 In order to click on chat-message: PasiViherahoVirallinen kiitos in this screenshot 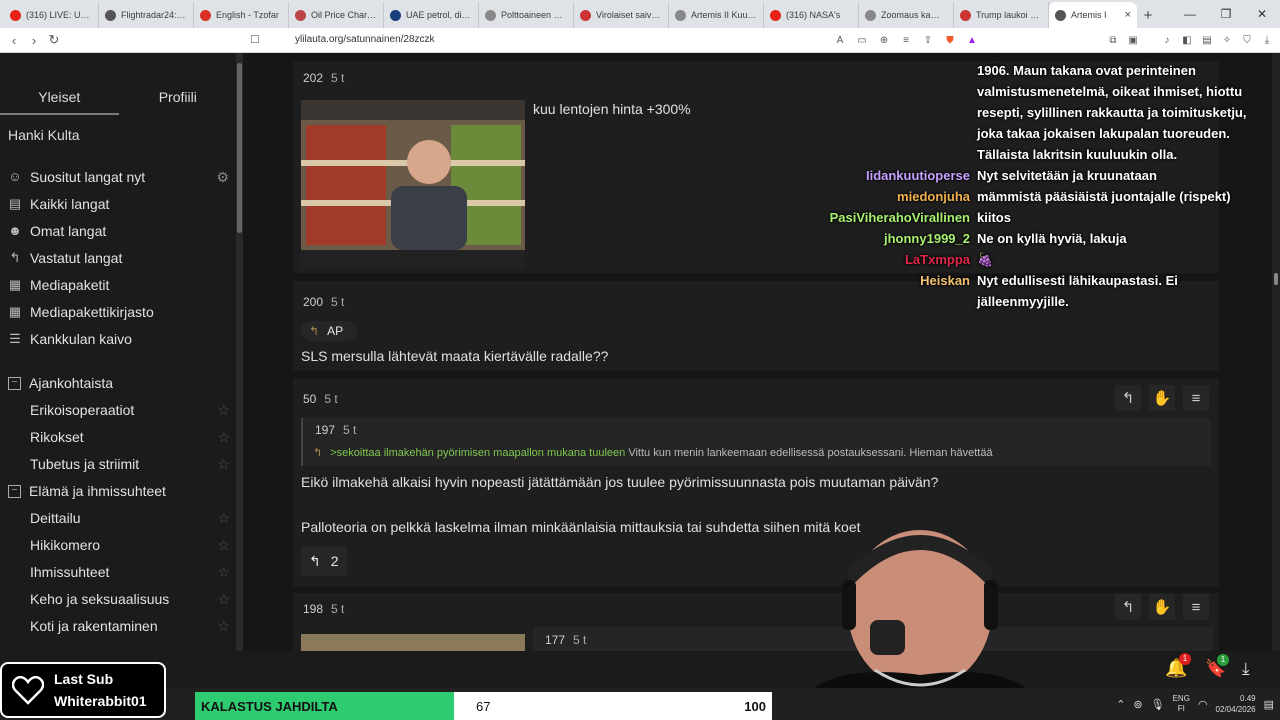, I will do `click(1030, 217)`.